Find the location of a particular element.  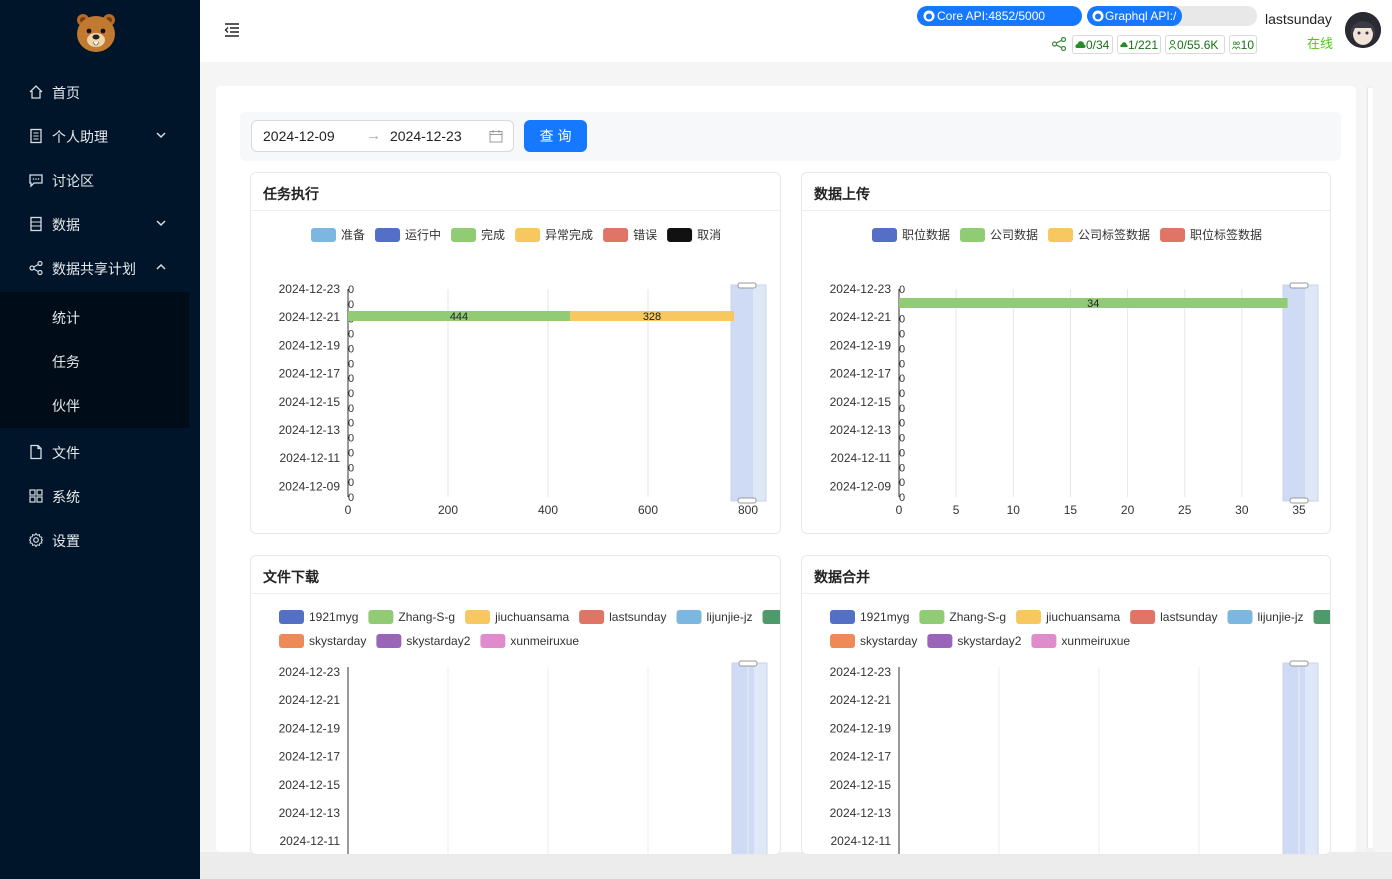

start-date-input: 2024-12-09 is located at coordinates (299, 136).